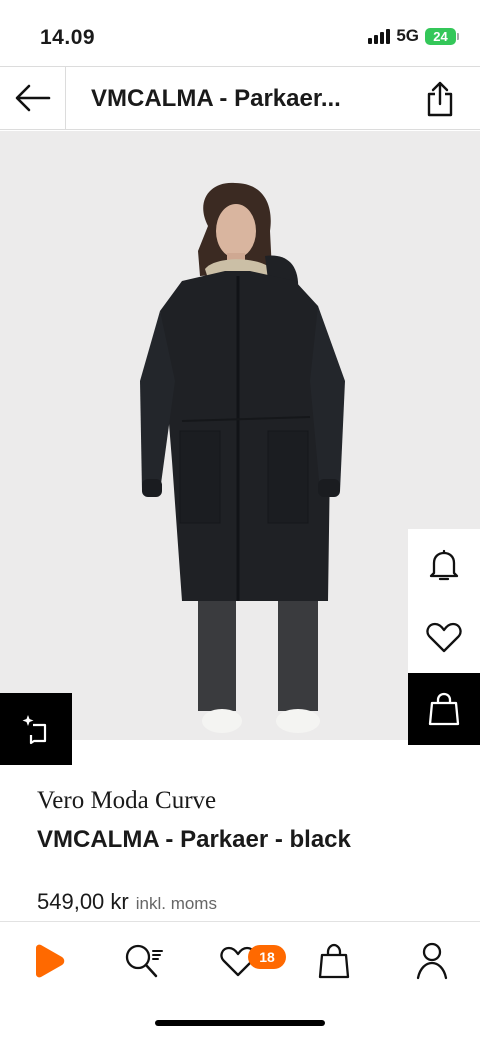 This screenshot has height=1040, width=480. I want to click on status-time: 14.09, so click(68, 37).